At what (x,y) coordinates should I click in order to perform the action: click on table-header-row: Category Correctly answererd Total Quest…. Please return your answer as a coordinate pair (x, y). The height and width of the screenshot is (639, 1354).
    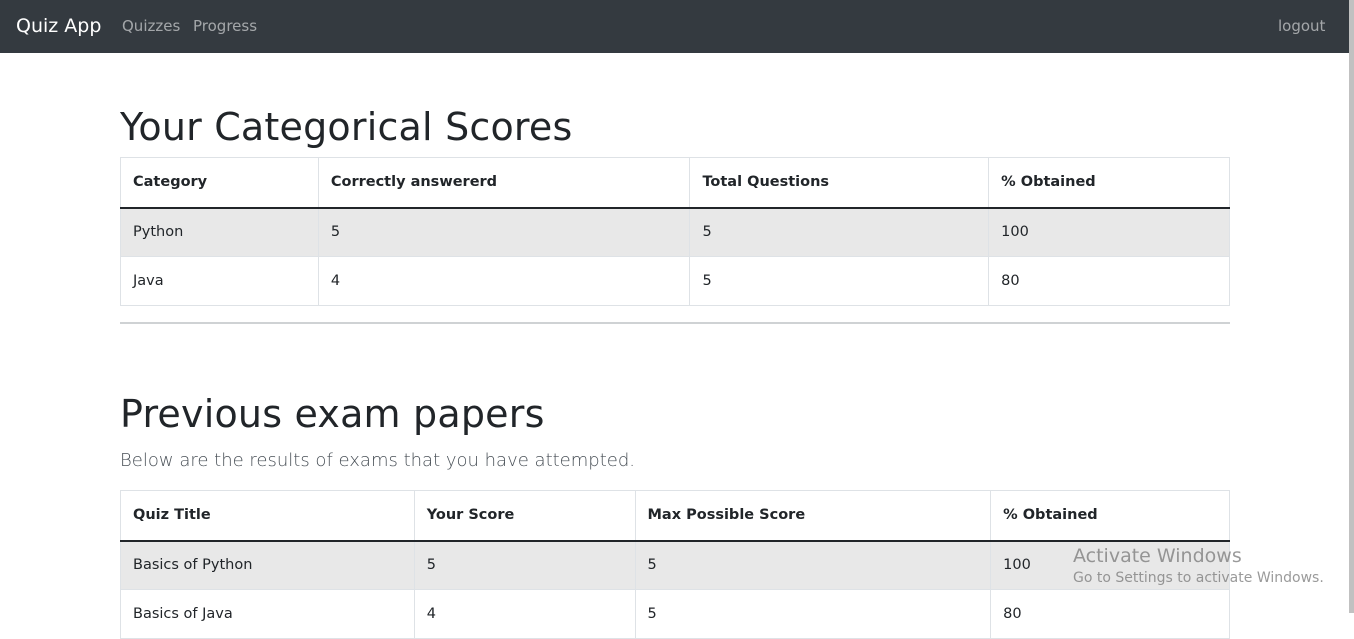
    Looking at the image, I should click on (675, 183).